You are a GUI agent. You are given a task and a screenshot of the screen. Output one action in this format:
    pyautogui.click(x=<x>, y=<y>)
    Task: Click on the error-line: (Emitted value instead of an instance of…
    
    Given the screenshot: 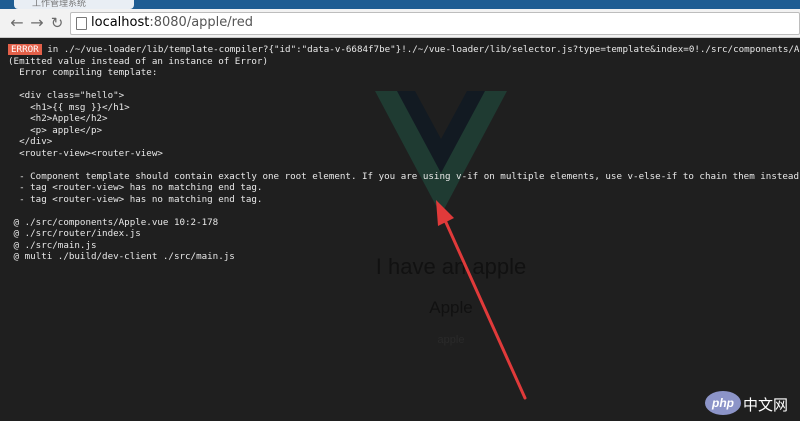 What is the action you would take?
    pyautogui.click(x=138, y=61)
    